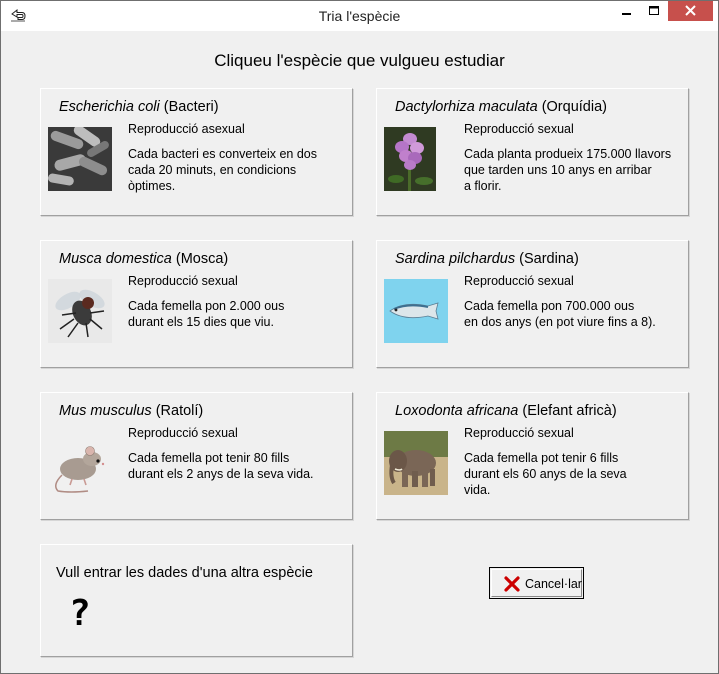 The width and height of the screenshot is (719, 674). What do you see at coordinates (416, 463) in the screenshot?
I see `elephant-image` at bounding box center [416, 463].